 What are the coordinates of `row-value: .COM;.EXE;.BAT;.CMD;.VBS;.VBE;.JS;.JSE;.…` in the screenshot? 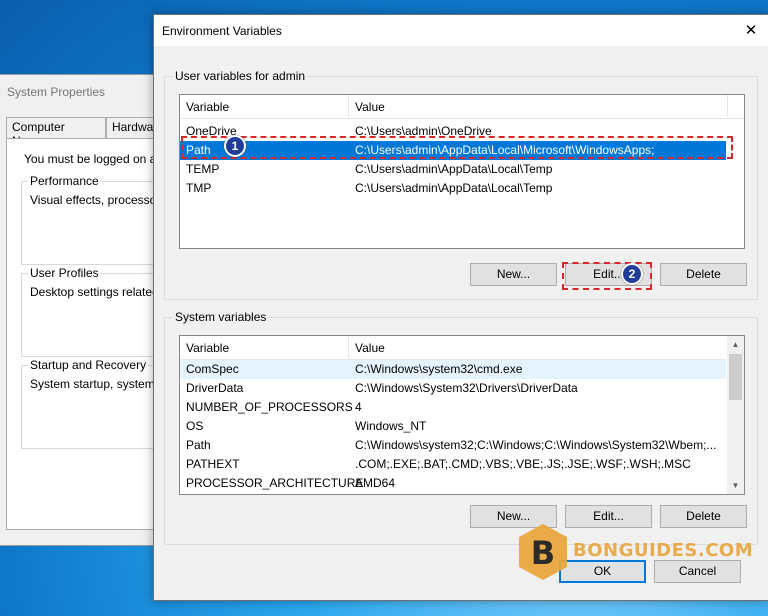 It's located at (523, 464).